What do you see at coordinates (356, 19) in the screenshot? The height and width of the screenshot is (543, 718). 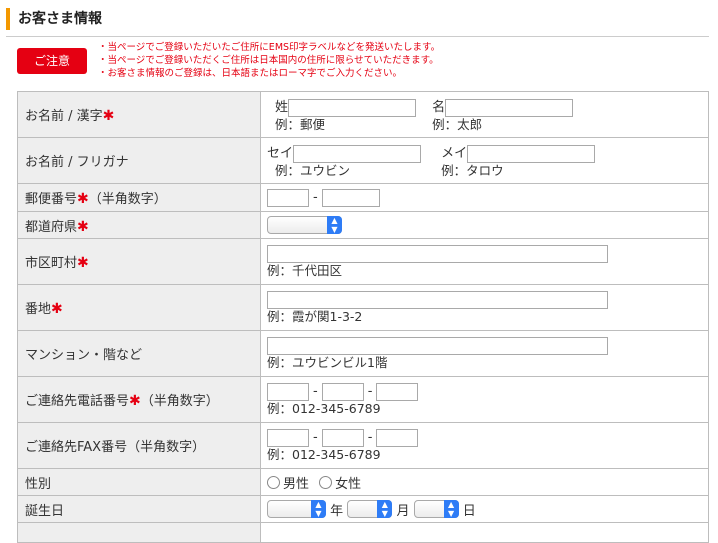 I see `section-title: お客さま情報` at bounding box center [356, 19].